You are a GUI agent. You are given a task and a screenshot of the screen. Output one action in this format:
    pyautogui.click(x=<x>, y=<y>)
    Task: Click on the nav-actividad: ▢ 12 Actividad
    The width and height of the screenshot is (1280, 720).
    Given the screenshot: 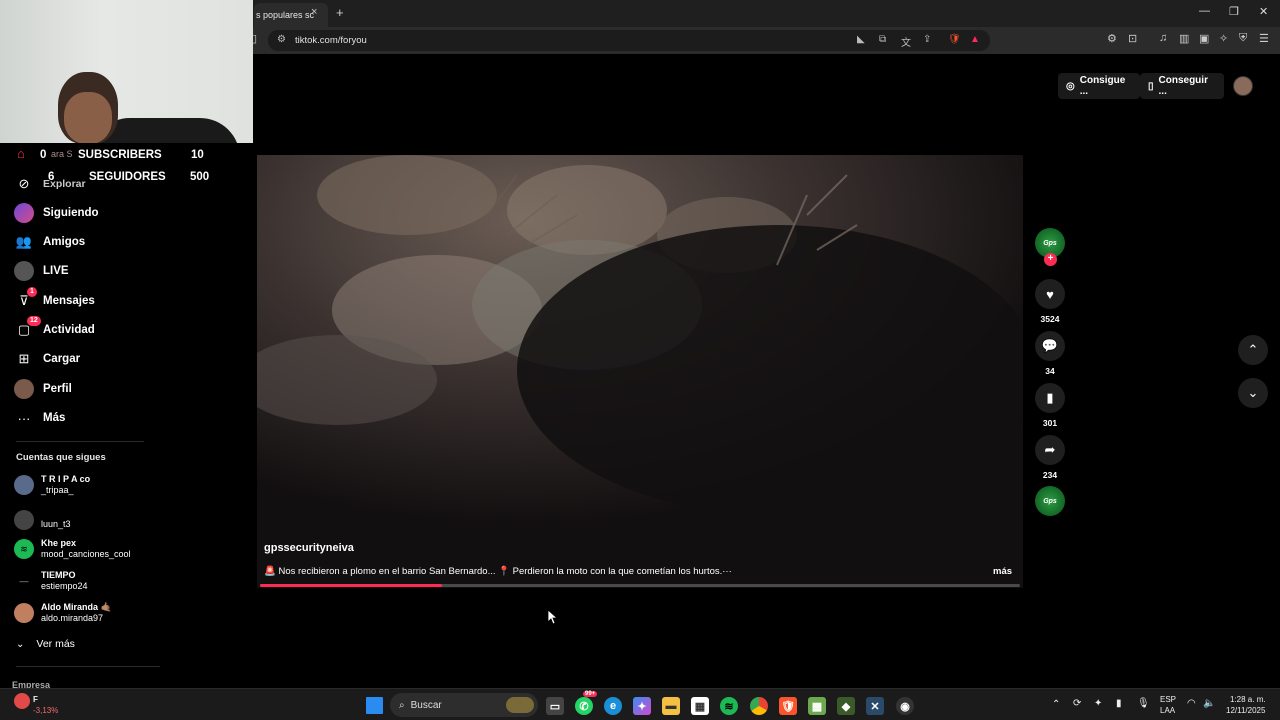 What is the action you would take?
    pyautogui.click(x=54, y=328)
    